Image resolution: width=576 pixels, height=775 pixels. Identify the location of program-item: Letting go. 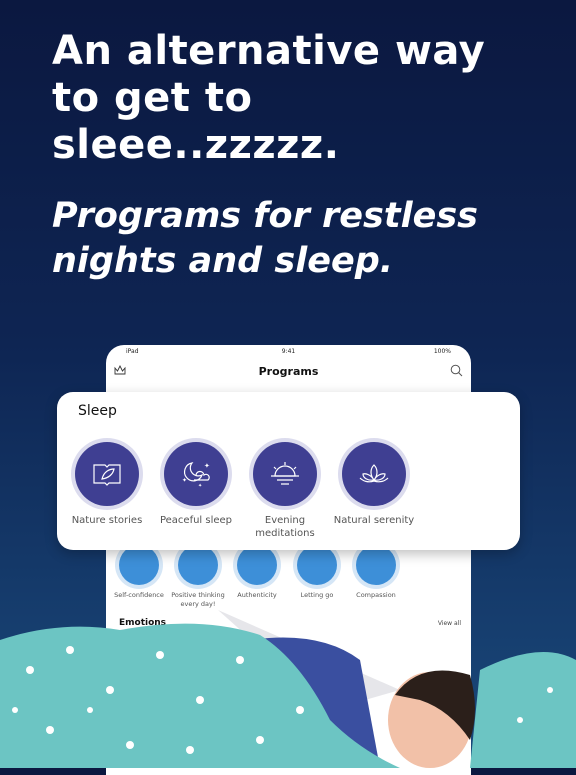
(317, 572).